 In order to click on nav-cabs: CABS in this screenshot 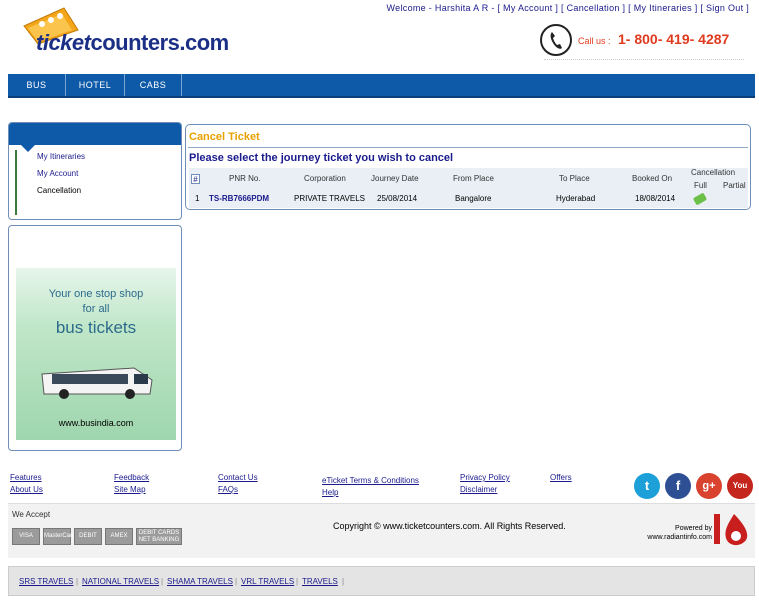, I will do `click(153, 85)`.